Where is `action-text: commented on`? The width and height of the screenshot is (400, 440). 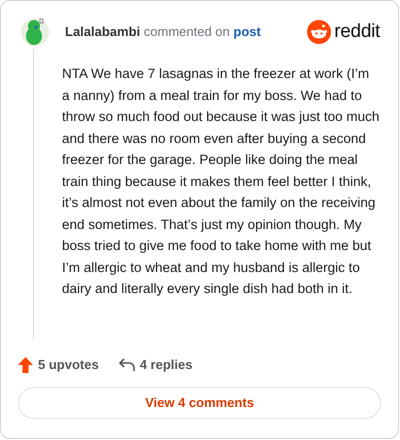 action-text: commented on is located at coordinates (187, 32).